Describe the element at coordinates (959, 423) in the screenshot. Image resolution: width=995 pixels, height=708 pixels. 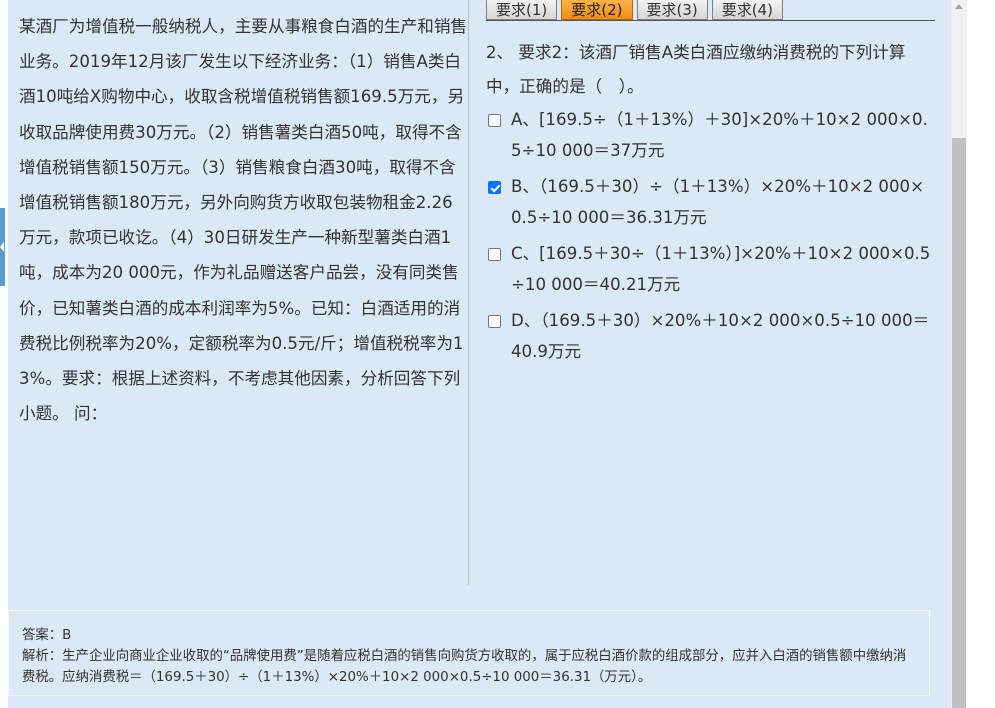
I see `scrollbar-thumb` at that location.